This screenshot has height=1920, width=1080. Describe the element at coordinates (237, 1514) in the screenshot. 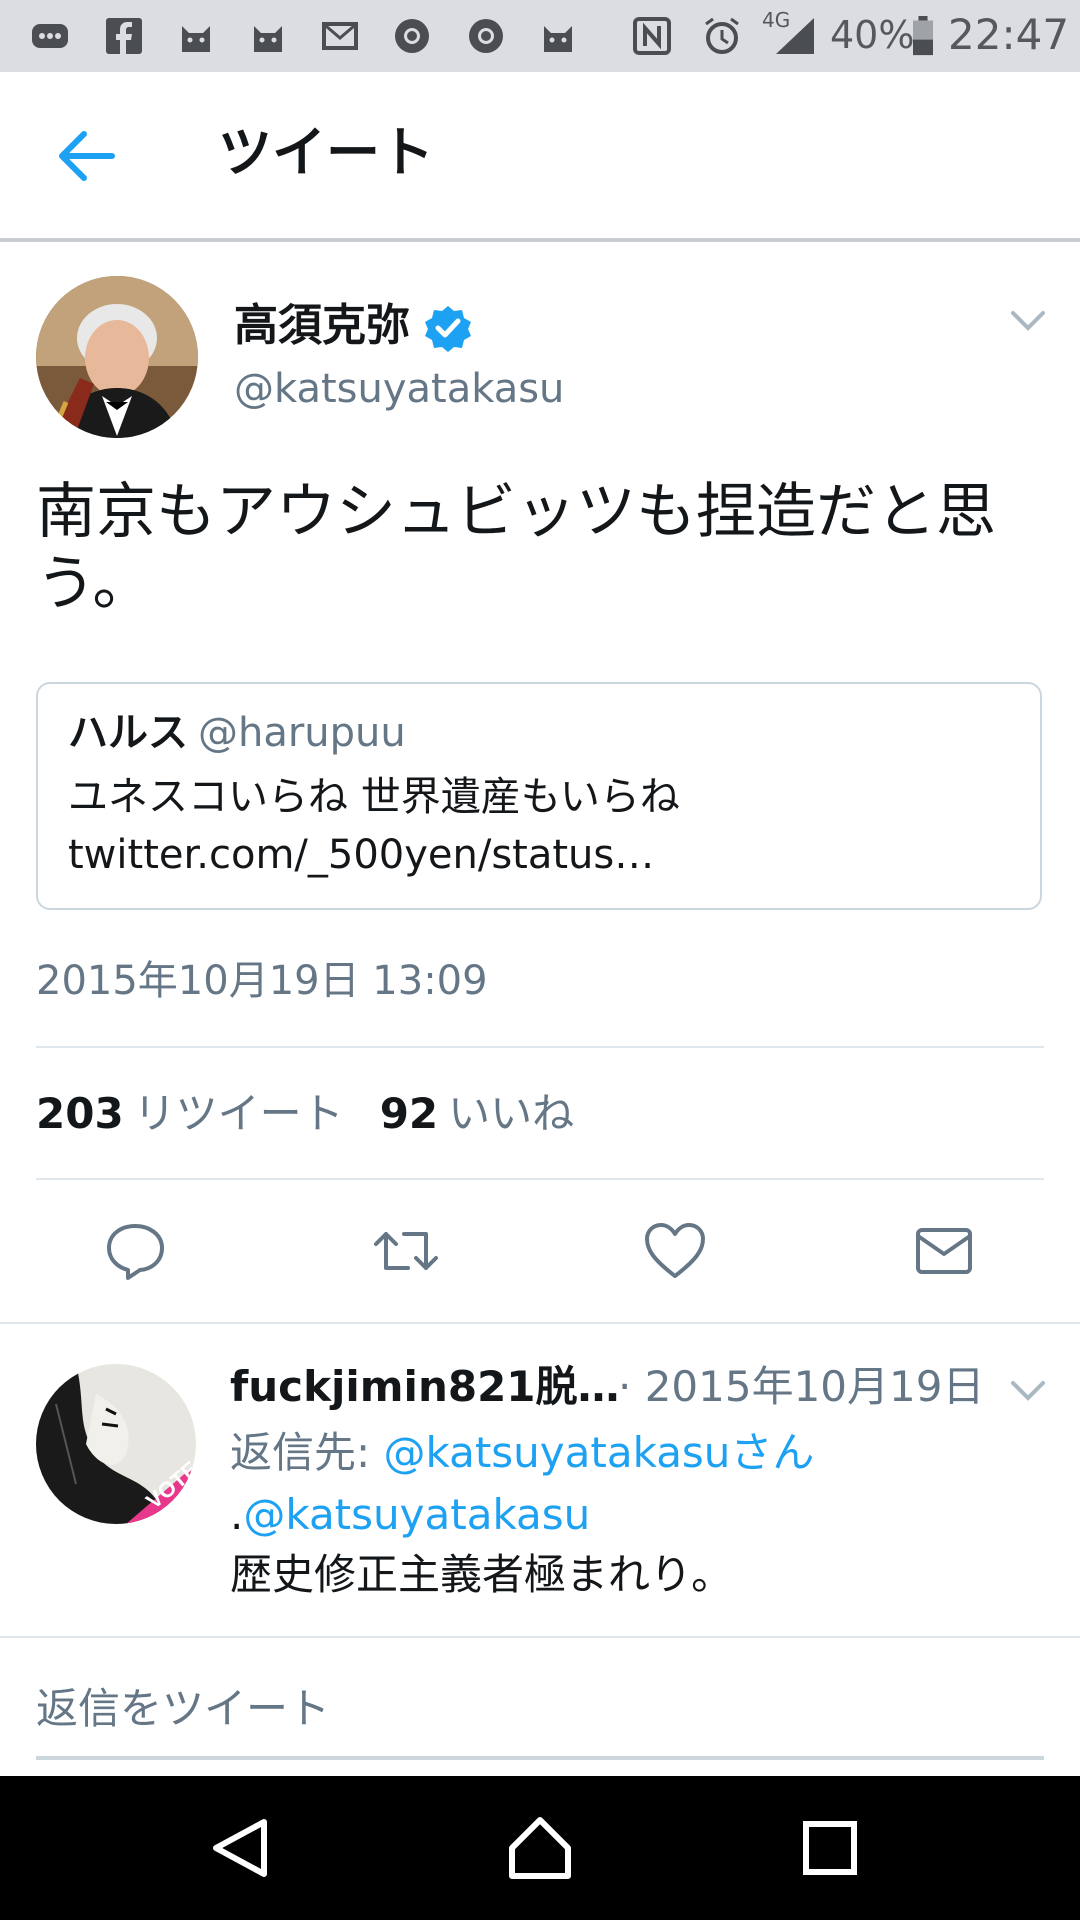

I see `mention-prefix: .` at that location.